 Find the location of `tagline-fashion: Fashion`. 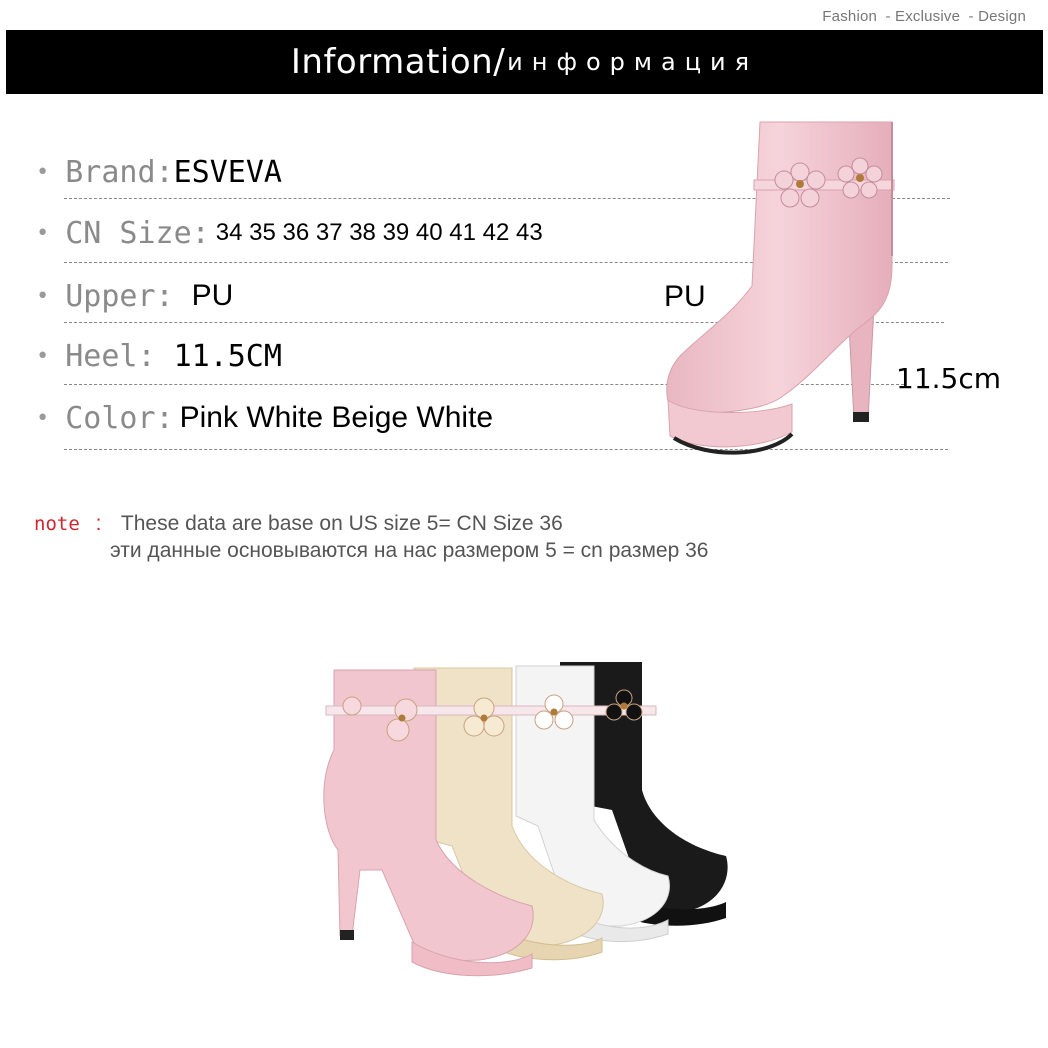

tagline-fashion: Fashion is located at coordinates (850, 16).